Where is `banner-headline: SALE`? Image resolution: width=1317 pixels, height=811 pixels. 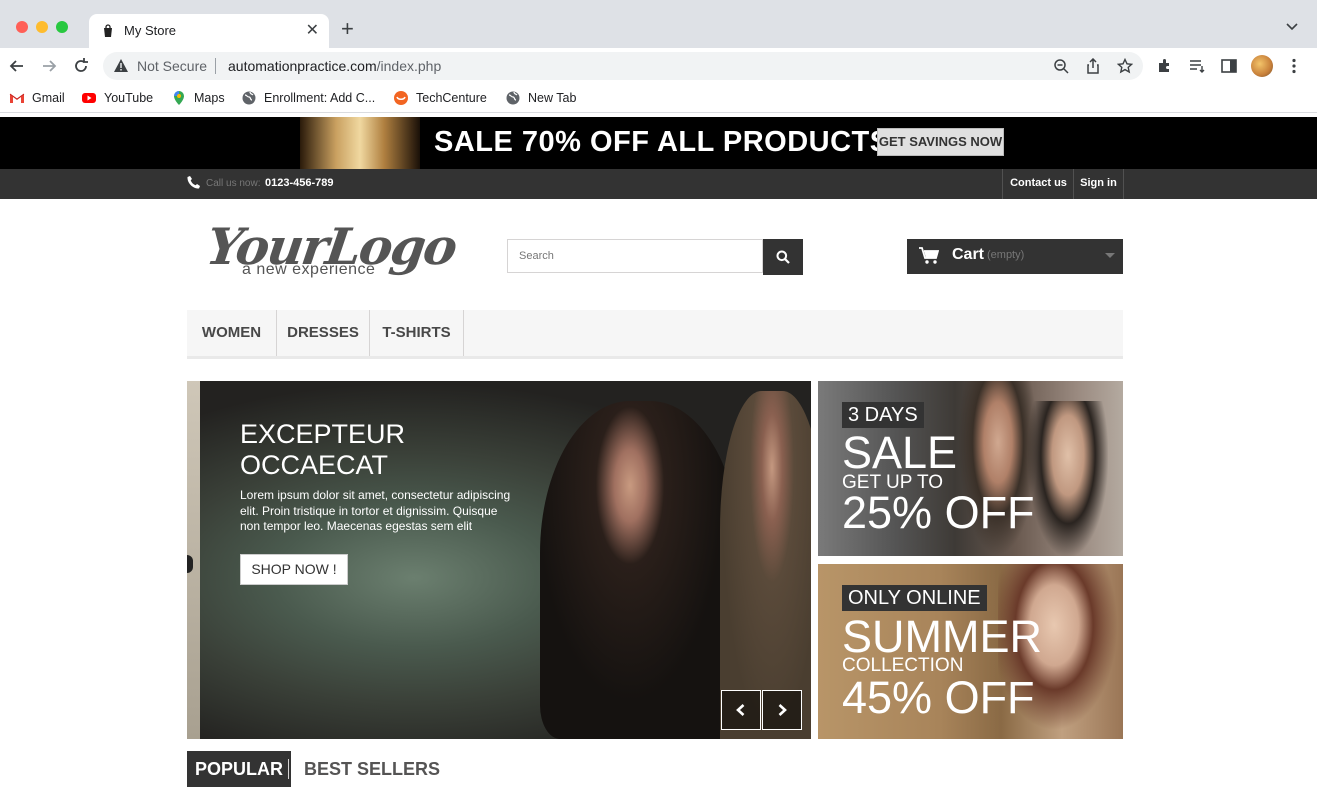 banner-headline: SALE is located at coordinates (900, 452).